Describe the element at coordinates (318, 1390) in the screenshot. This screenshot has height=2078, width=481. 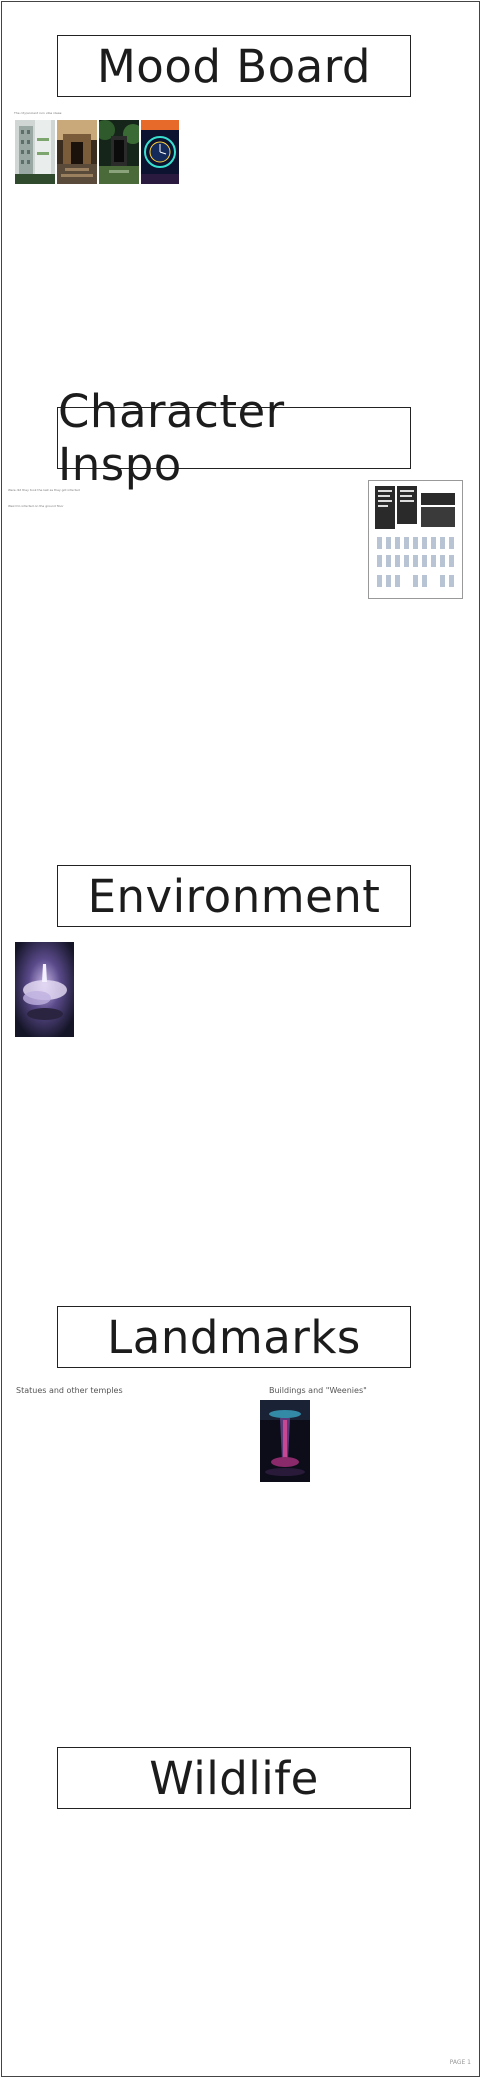
I see `landmarks-label-buildings: Buildings and "Weenies"` at that location.